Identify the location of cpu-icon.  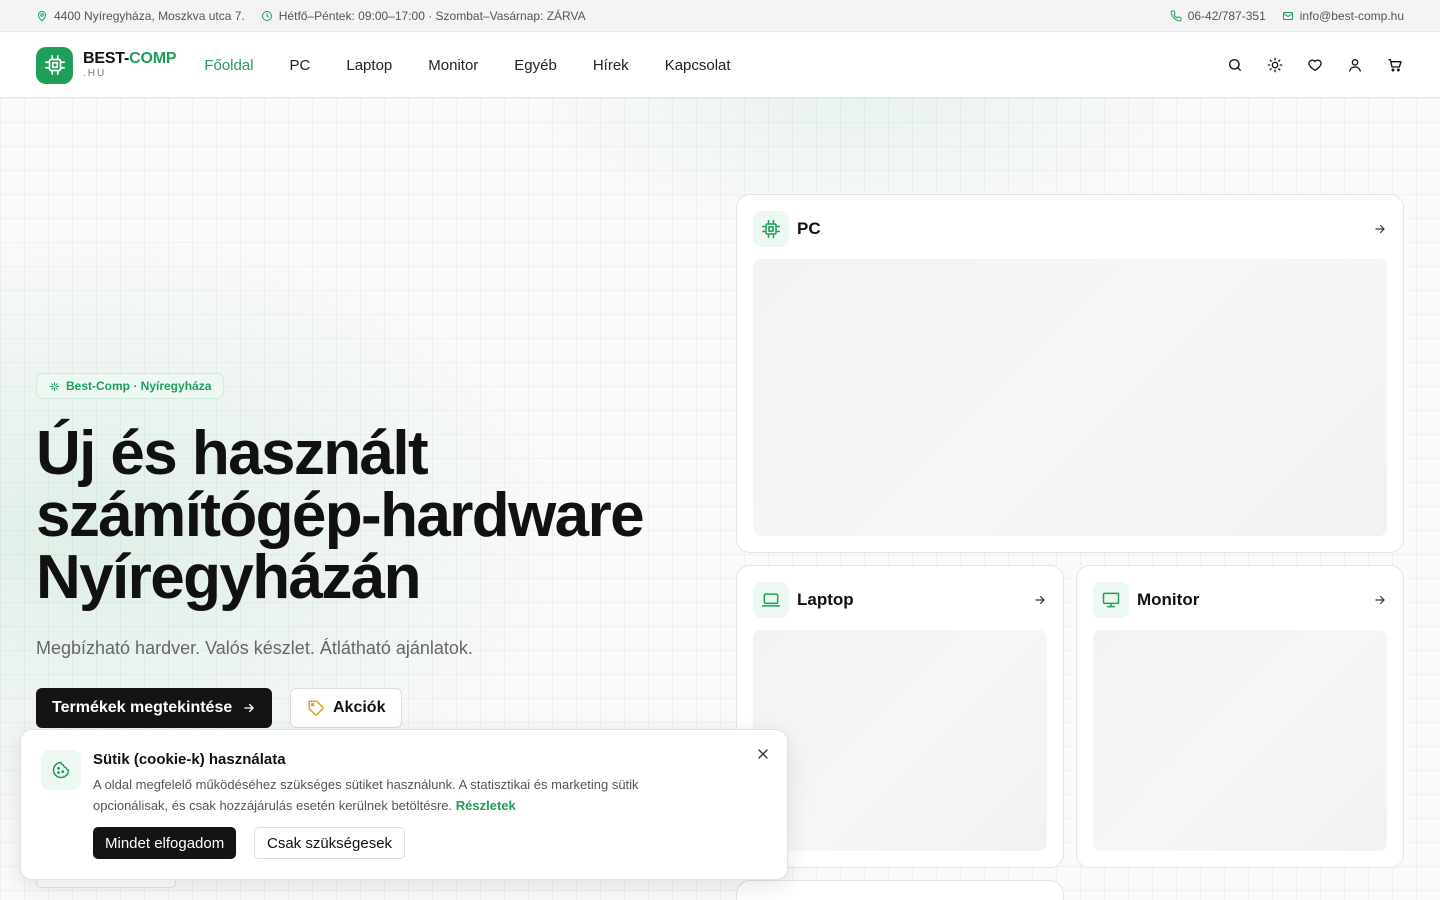
(771, 229).